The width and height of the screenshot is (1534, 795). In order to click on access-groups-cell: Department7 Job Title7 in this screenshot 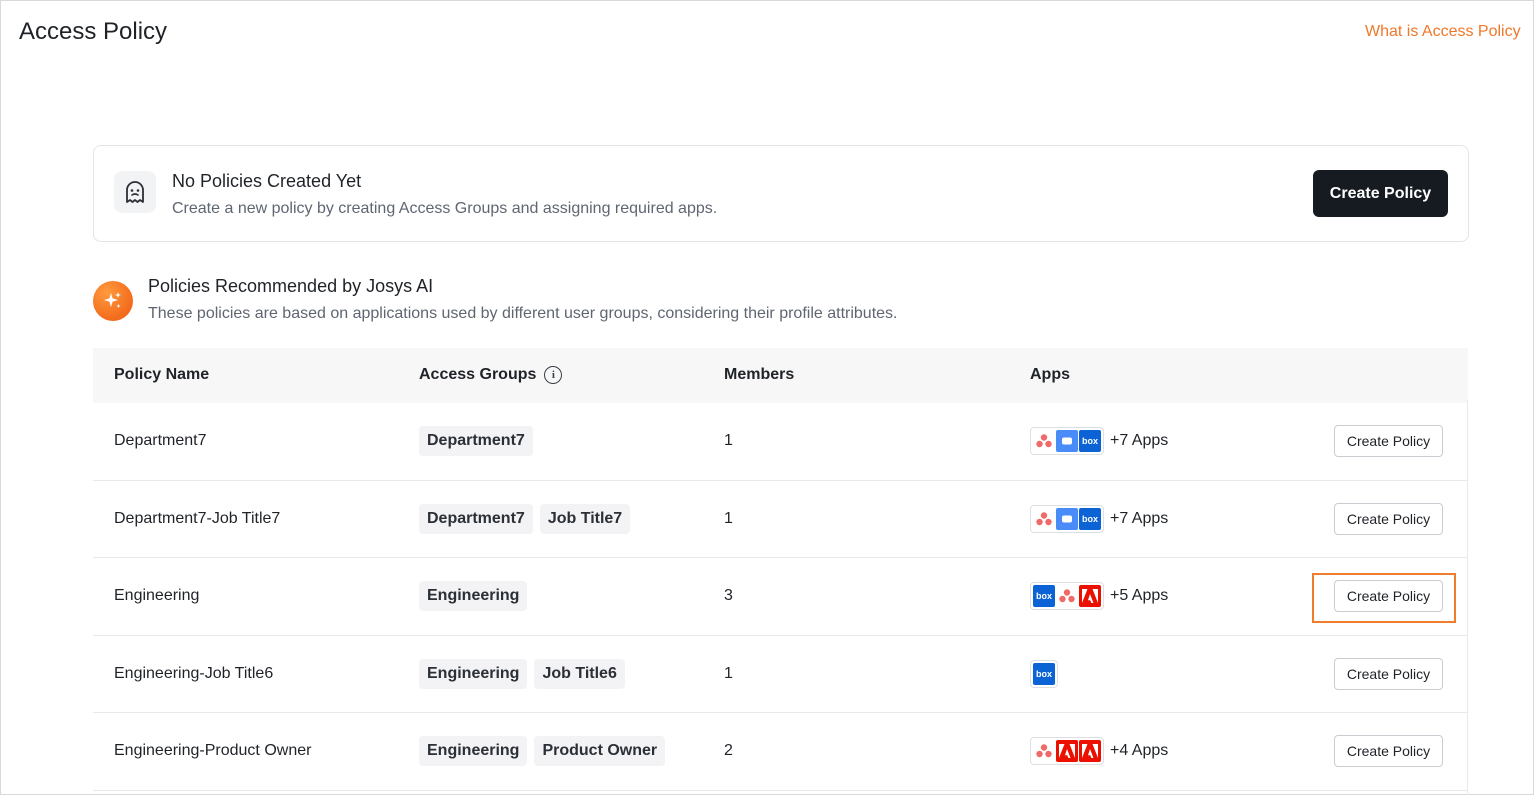, I will do `click(525, 519)`.